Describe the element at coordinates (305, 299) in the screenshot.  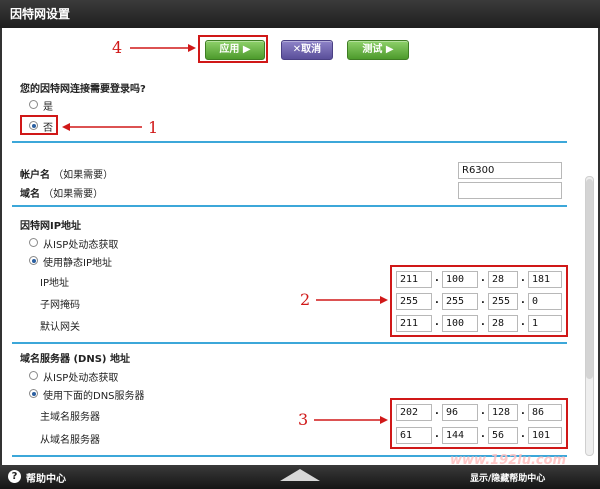
I see `annotation-number-2: 2` at that location.